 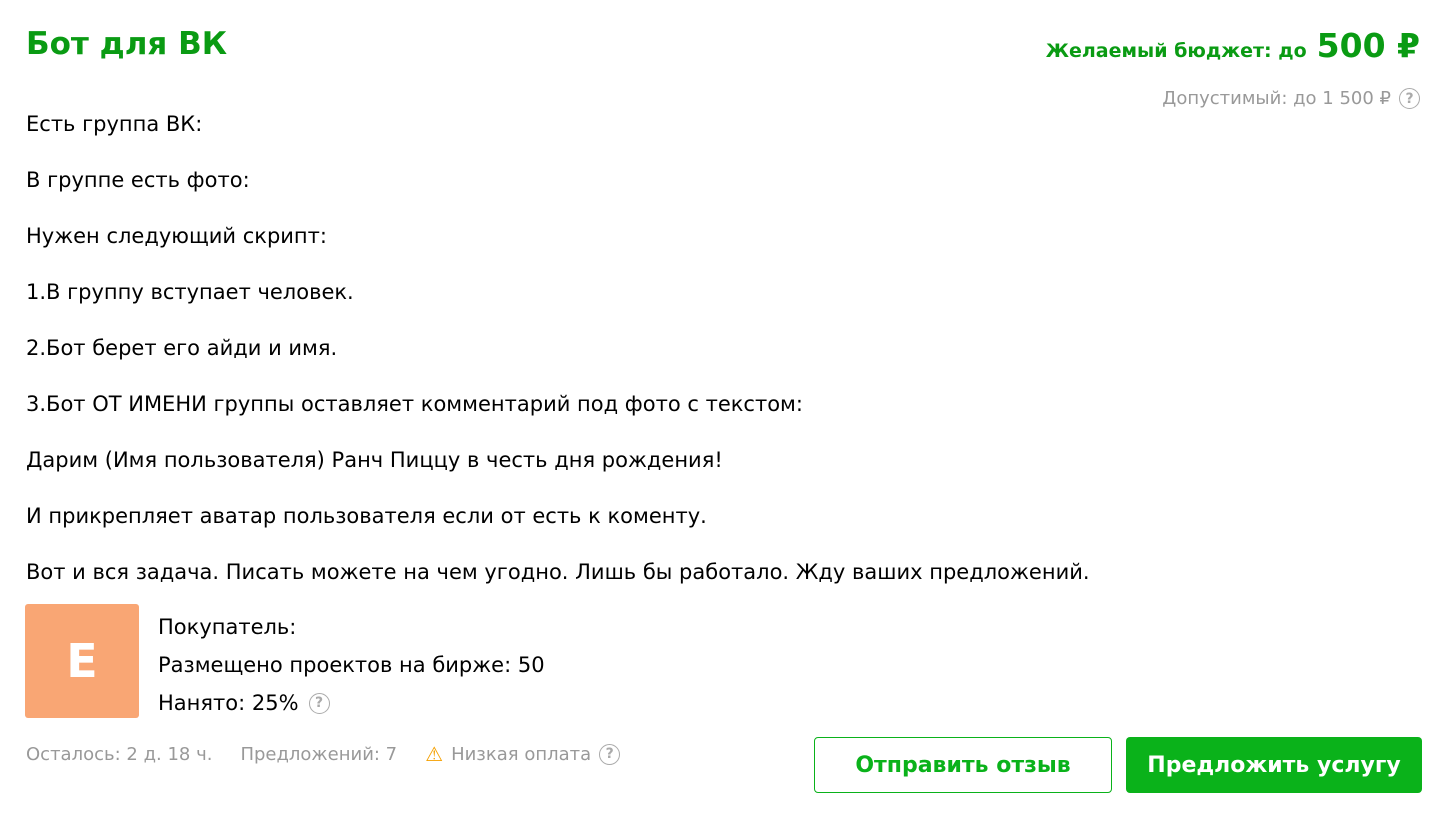 I want to click on buyer-projects: Размещено проектов на бирже: 50, so click(x=351, y=665).